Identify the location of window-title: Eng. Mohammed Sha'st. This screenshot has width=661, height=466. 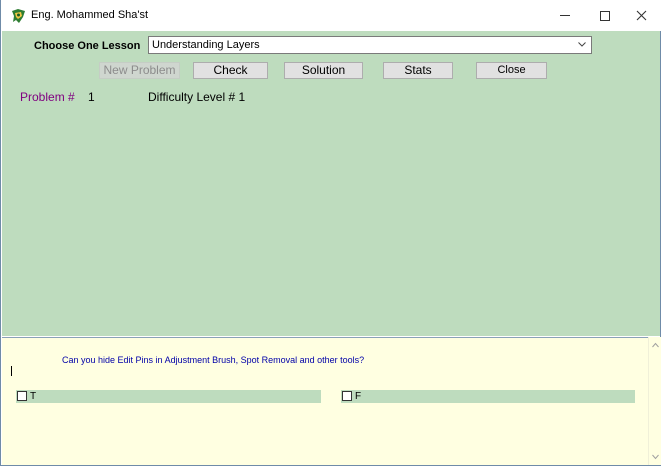
(90, 15).